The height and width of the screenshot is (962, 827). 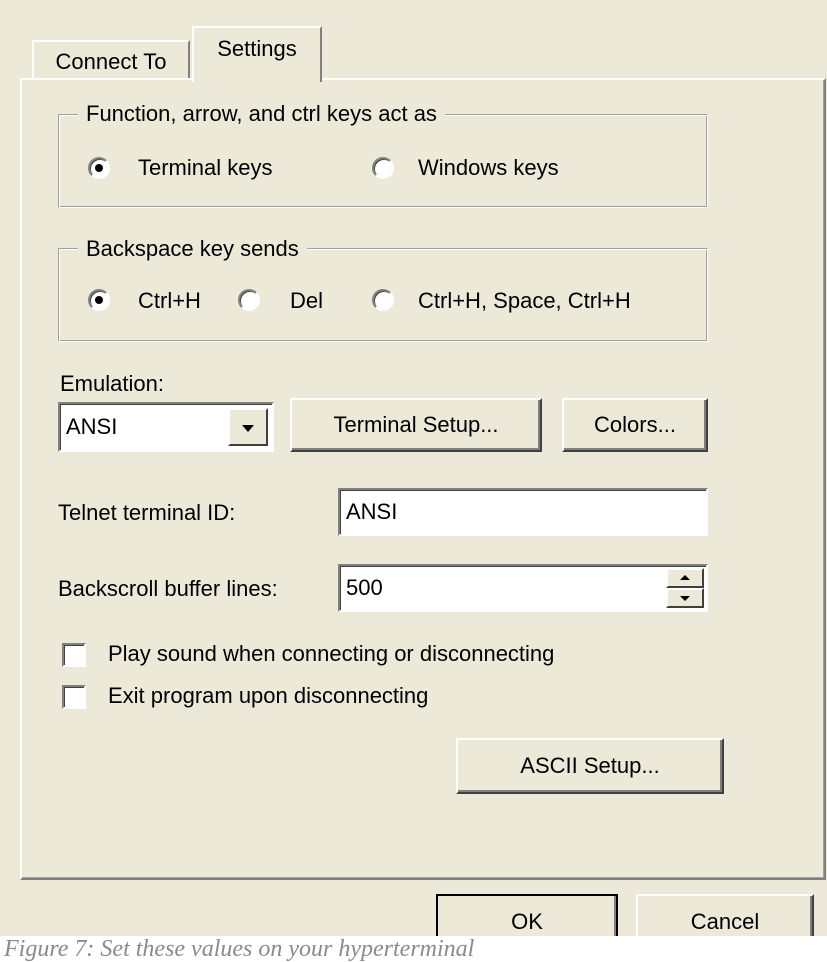 What do you see at coordinates (268, 695) in the screenshot?
I see `exit-program-label: Exit program upon disconnecting` at bounding box center [268, 695].